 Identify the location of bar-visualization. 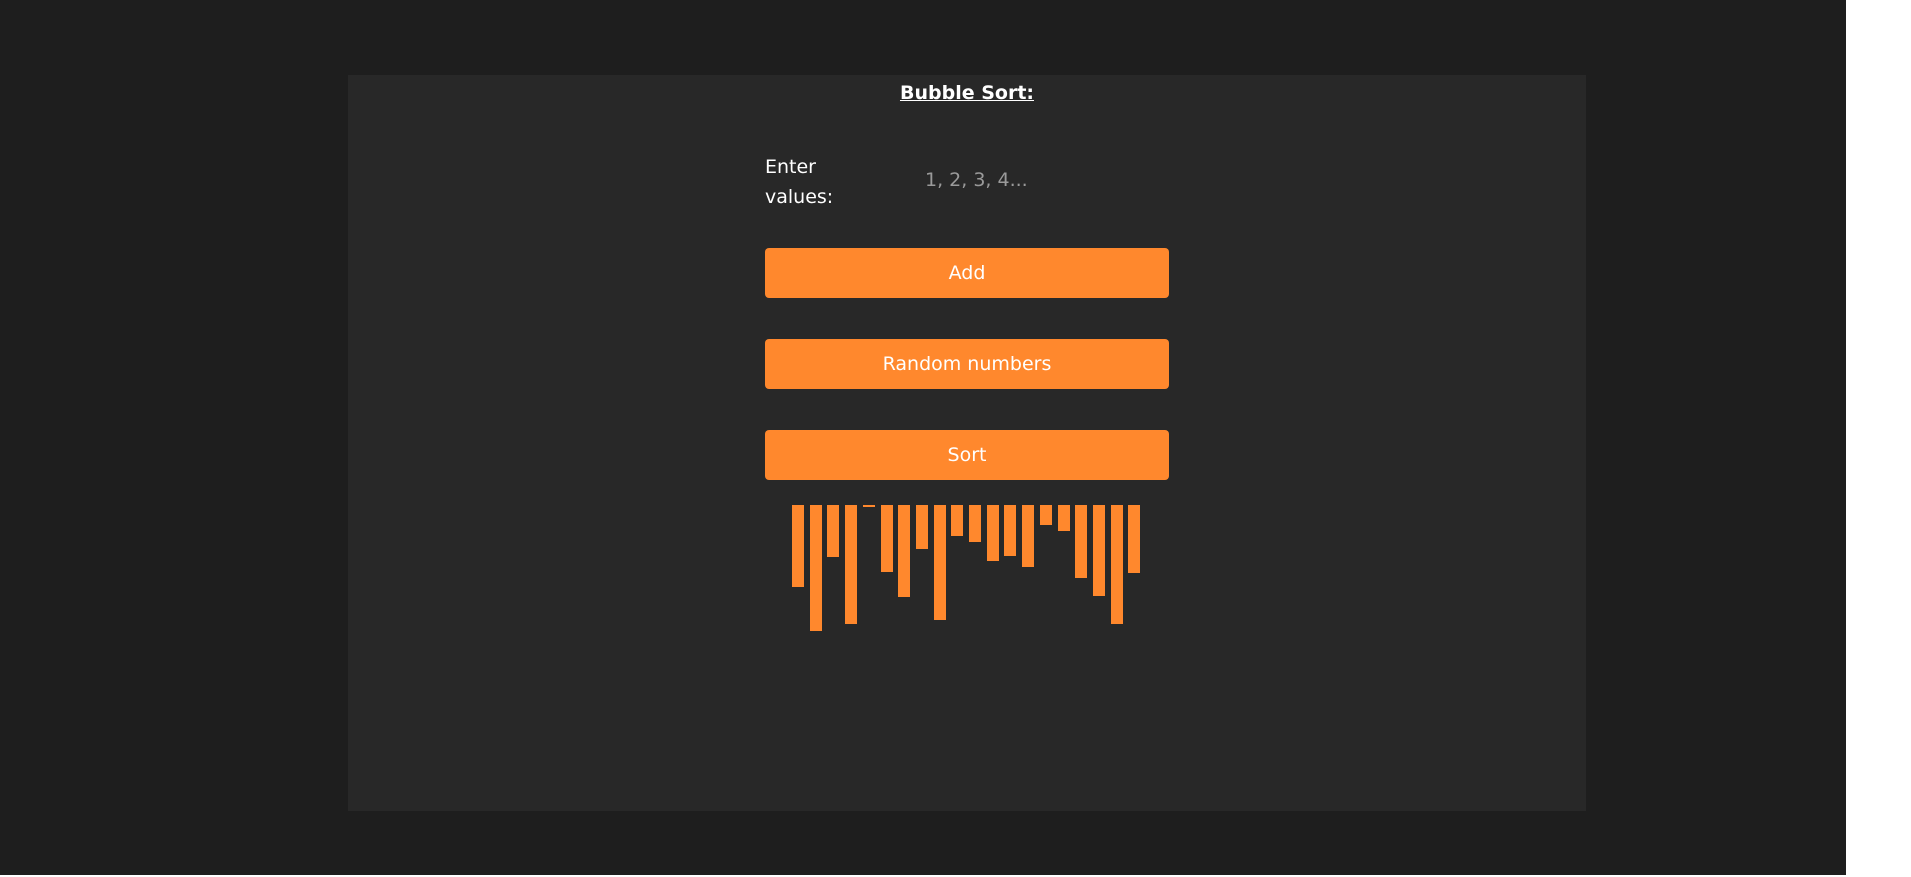
(967, 575).